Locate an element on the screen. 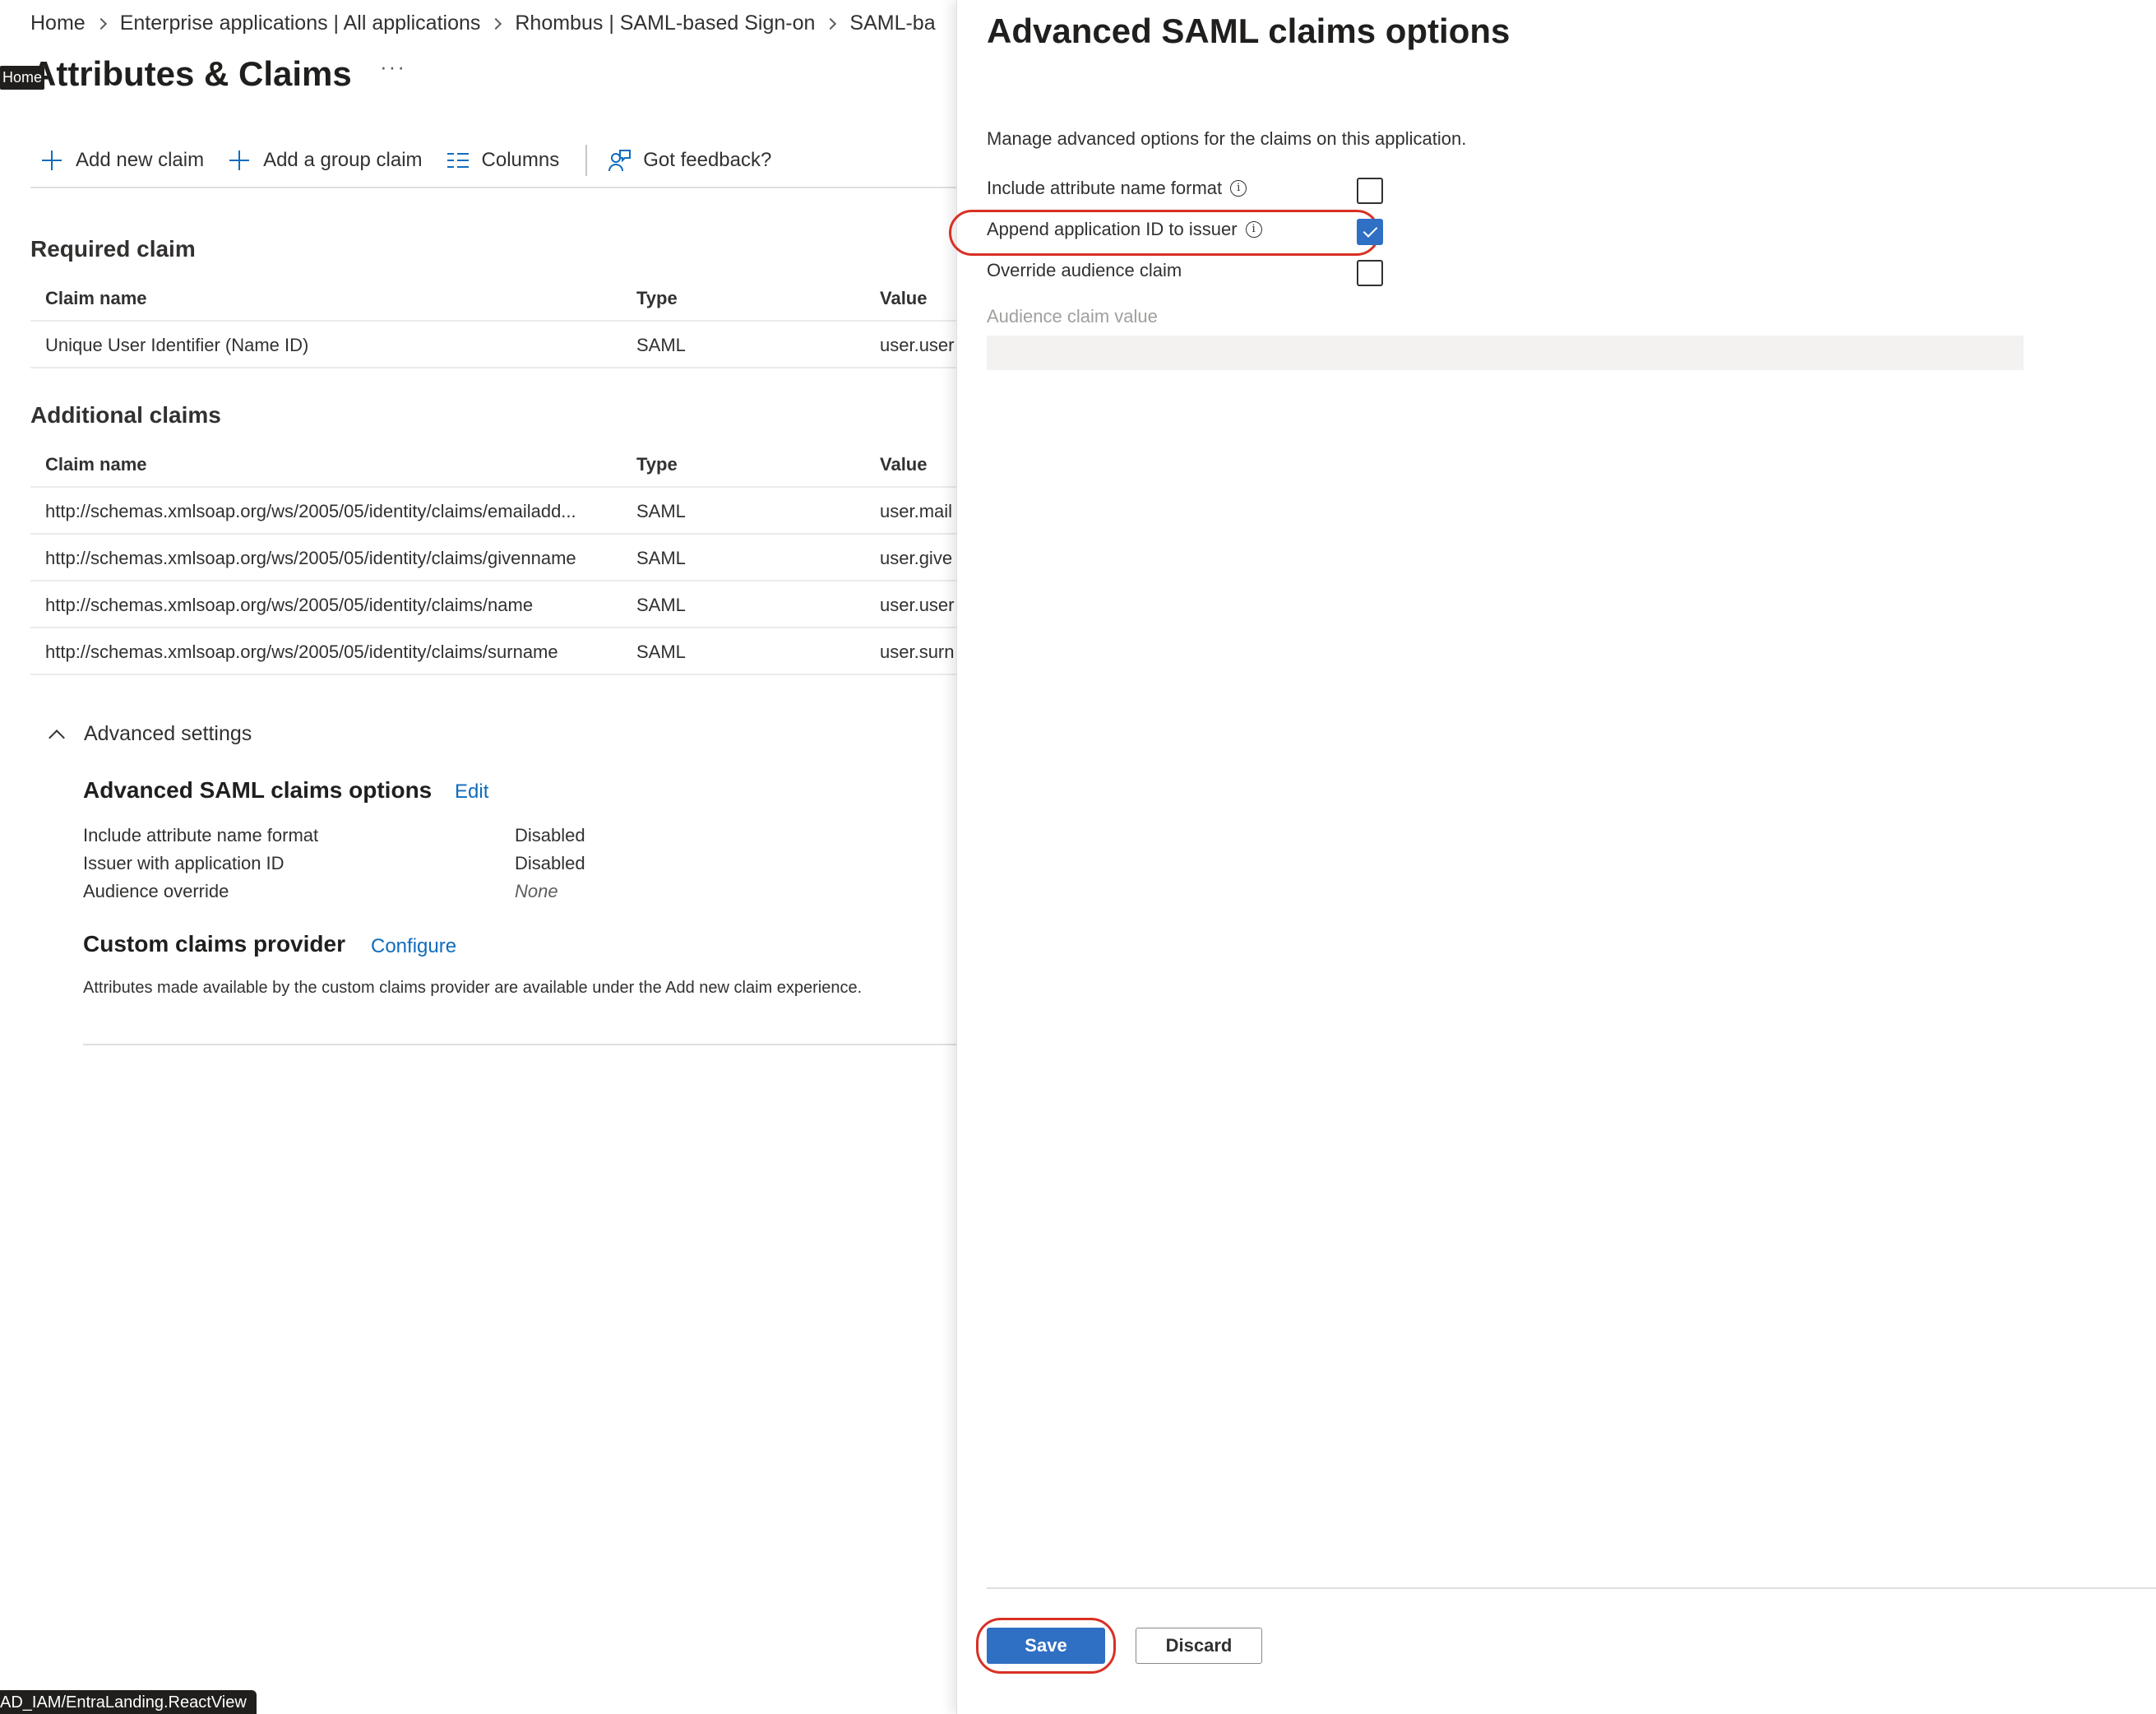 The height and width of the screenshot is (1714, 2156). claim-value-cell: user.give is located at coordinates (917, 558).